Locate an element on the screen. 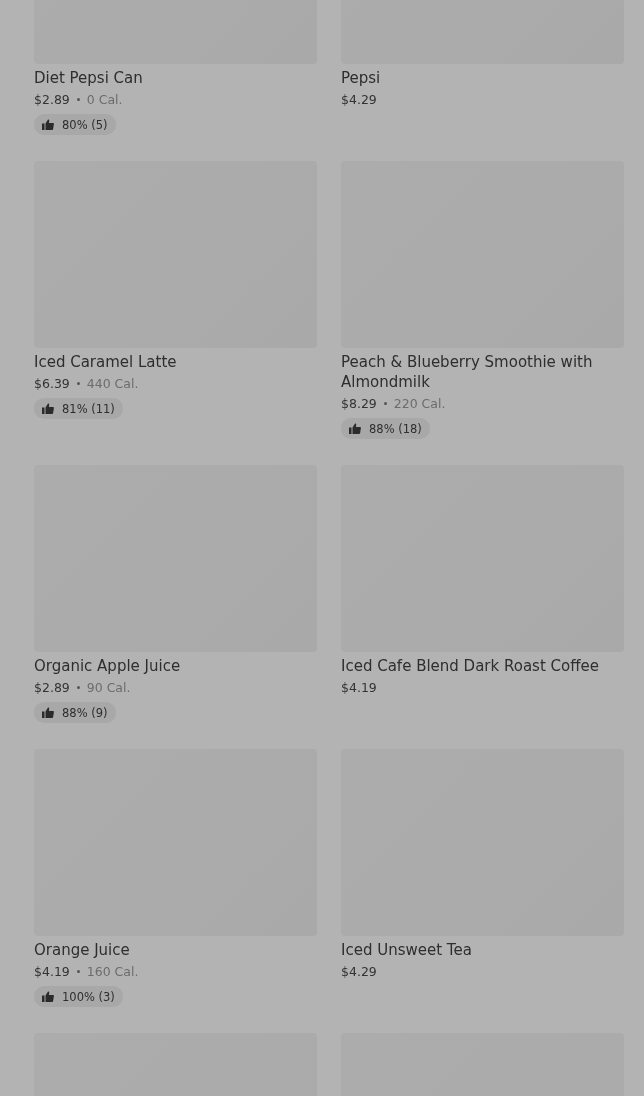  calories: 440 Cal. is located at coordinates (112, 383).